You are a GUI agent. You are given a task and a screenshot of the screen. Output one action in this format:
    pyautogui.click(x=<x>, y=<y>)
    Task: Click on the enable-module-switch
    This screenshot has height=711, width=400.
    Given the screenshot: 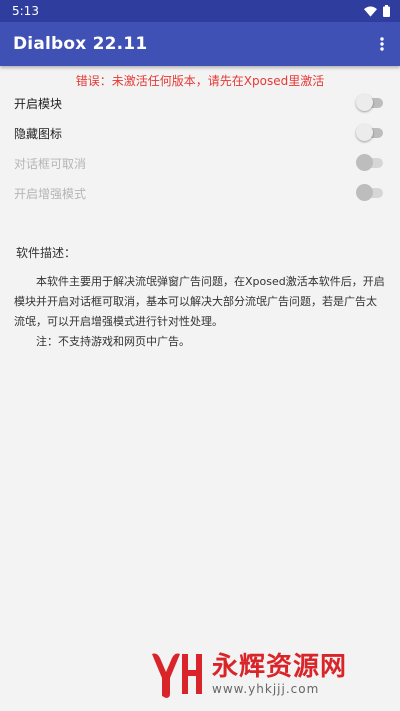 What is the action you would take?
    pyautogui.click(x=371, y=103)
    